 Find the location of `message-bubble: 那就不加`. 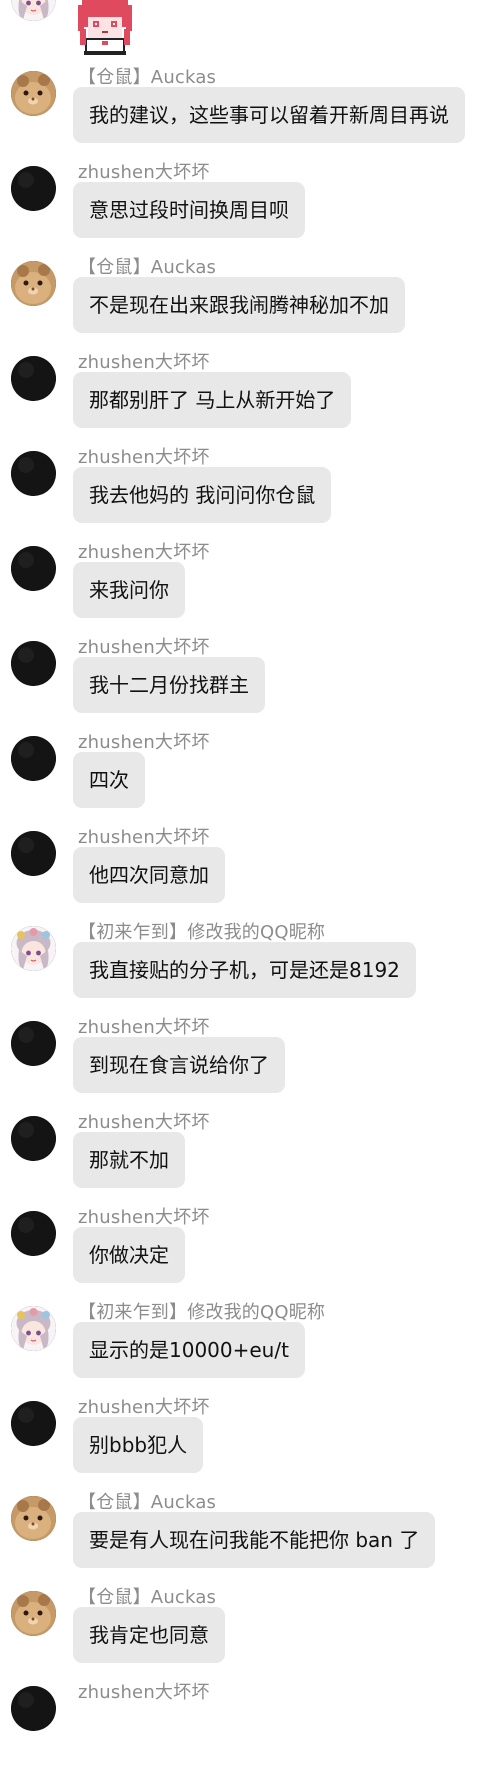

message-bubble: 那就不加 is located at coordinates (129, 1160).